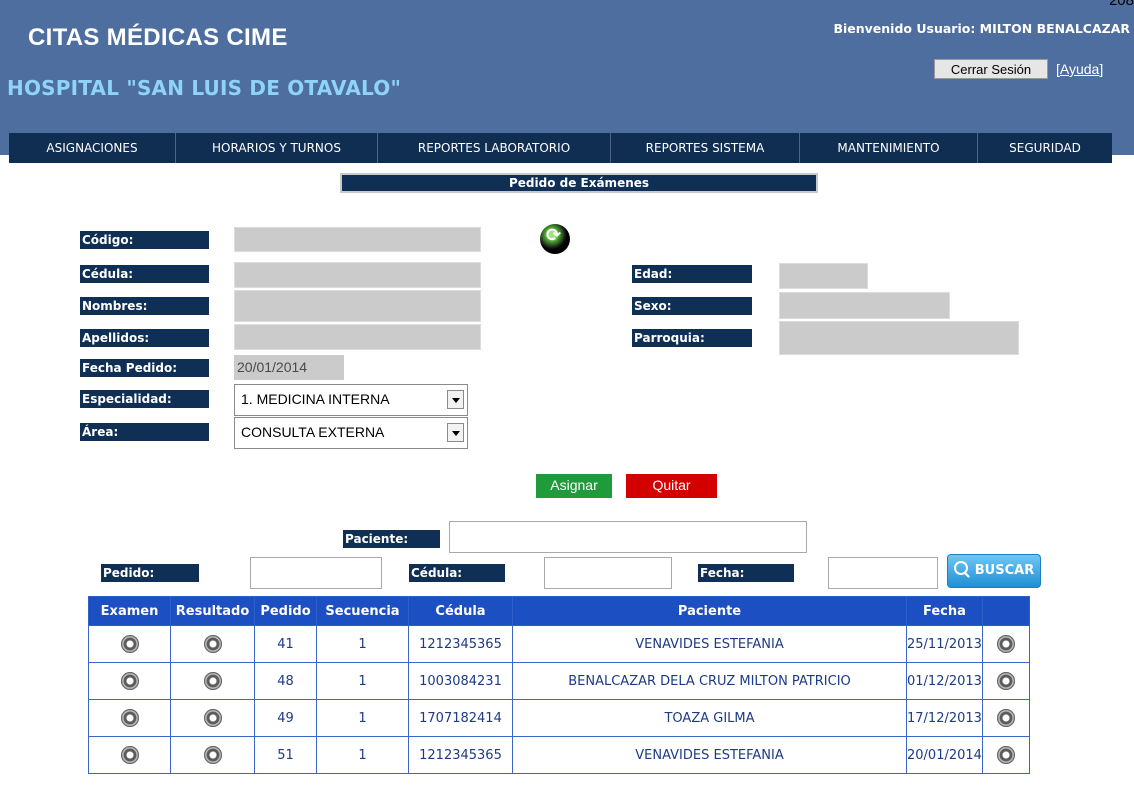 This screenshot has height=790, width=1134. What do you see at coordinates (144, 306) in the screenshot?
I see `nombres-label: Nombres:` at bounding box center [144, 306].